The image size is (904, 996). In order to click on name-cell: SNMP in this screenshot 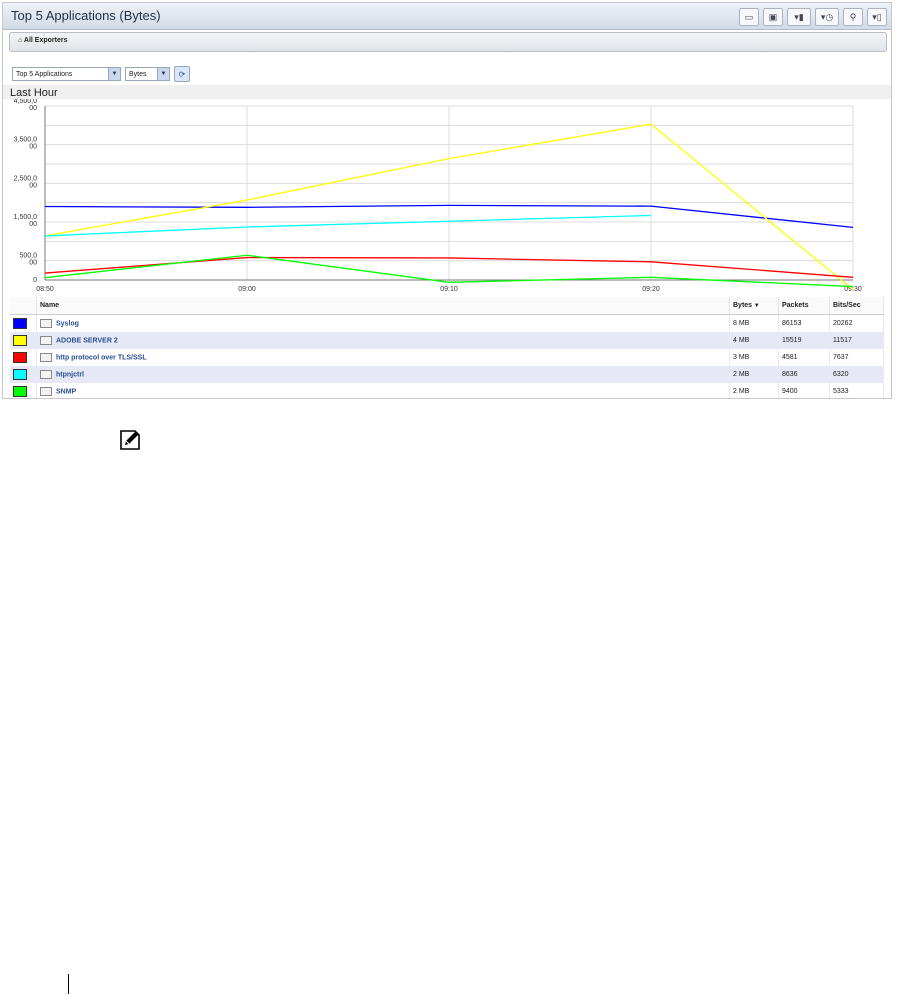, I will do `click(383, 390)`.